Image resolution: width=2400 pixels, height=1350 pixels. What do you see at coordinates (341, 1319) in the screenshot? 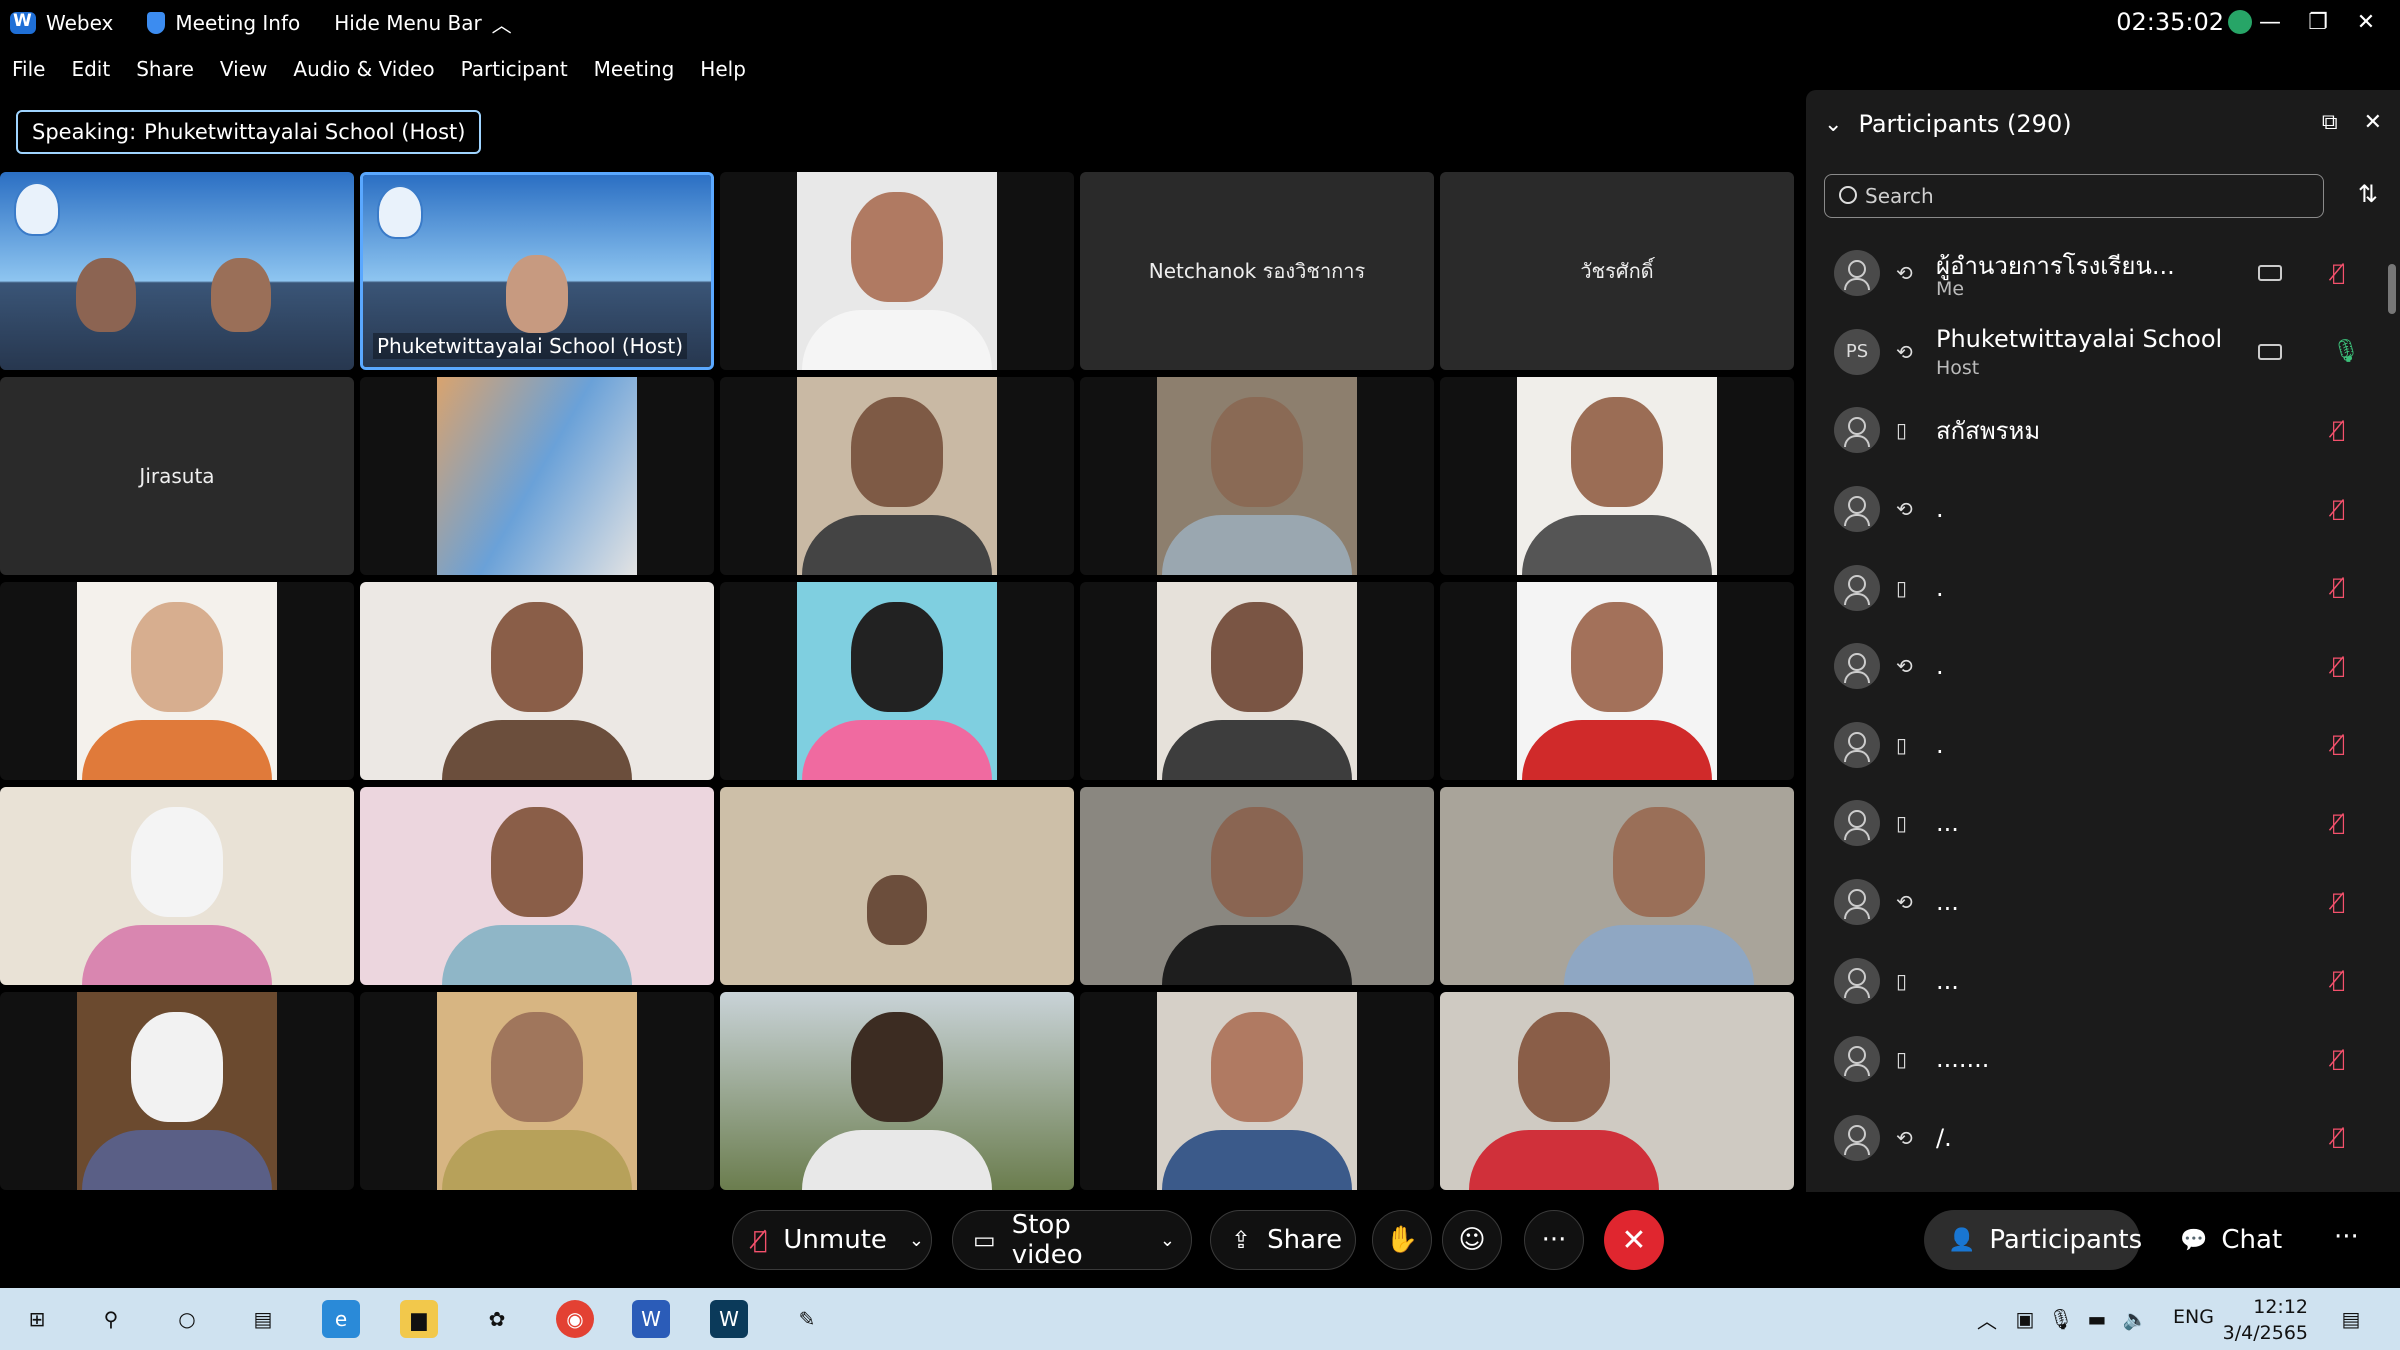
I see `edge-browser-icon: e` at bounding box center [341, 1319].